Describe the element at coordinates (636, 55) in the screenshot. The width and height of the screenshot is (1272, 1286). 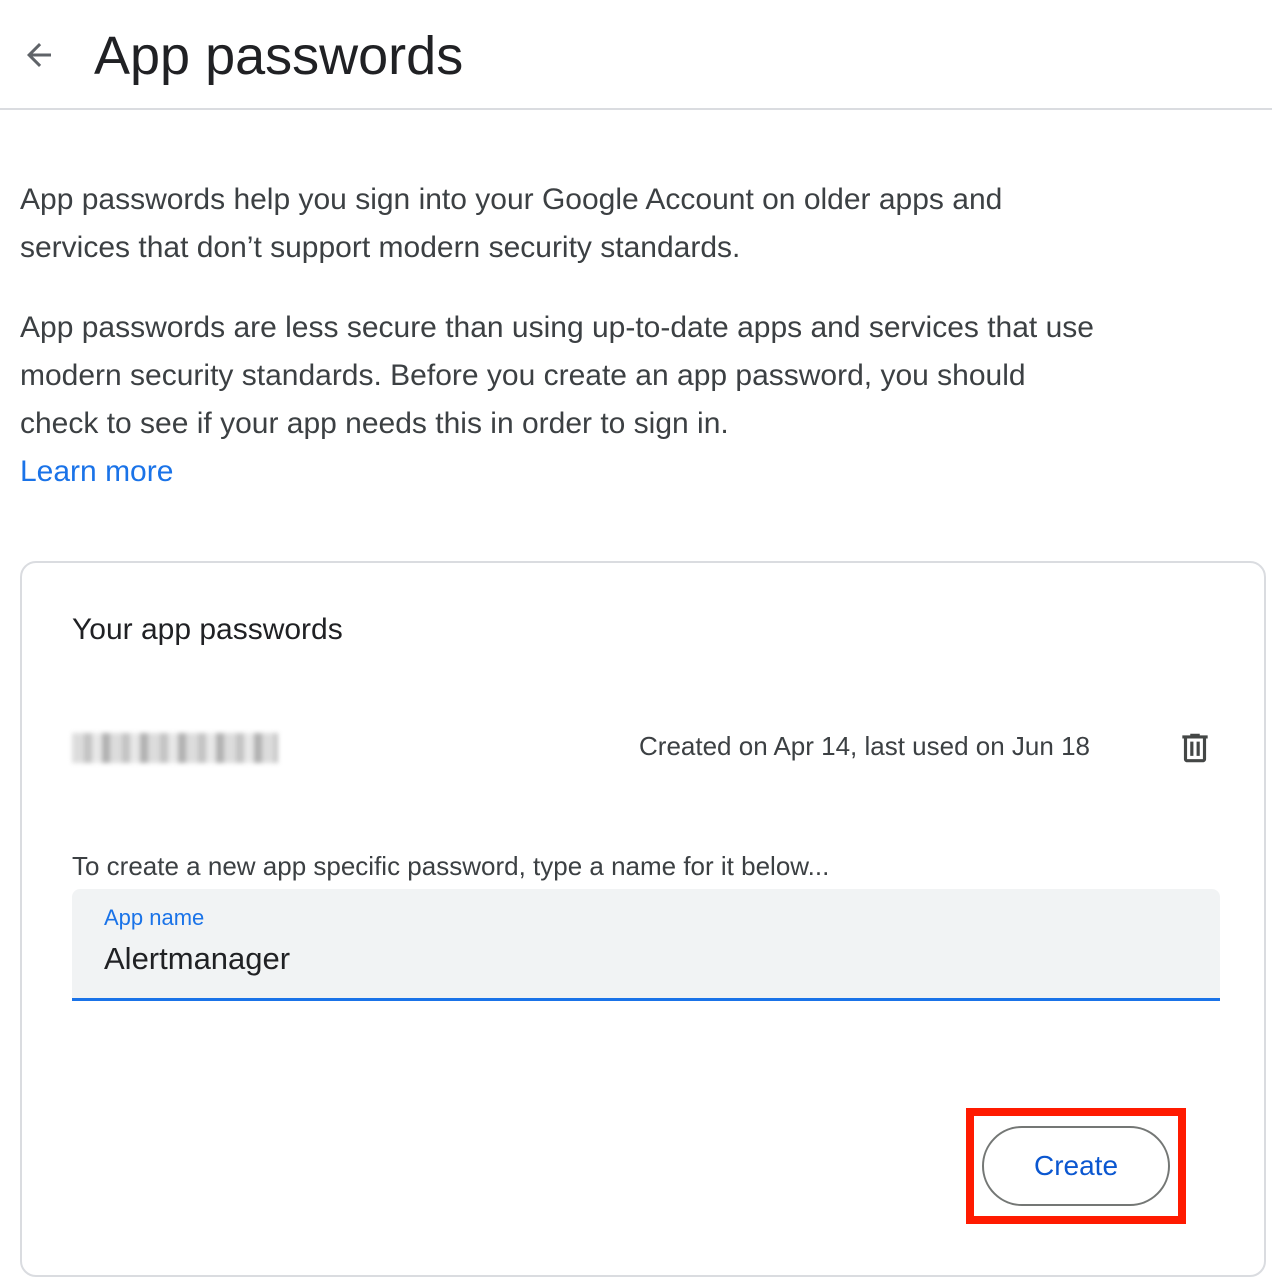
I see `page-header: App passwords` at that location.